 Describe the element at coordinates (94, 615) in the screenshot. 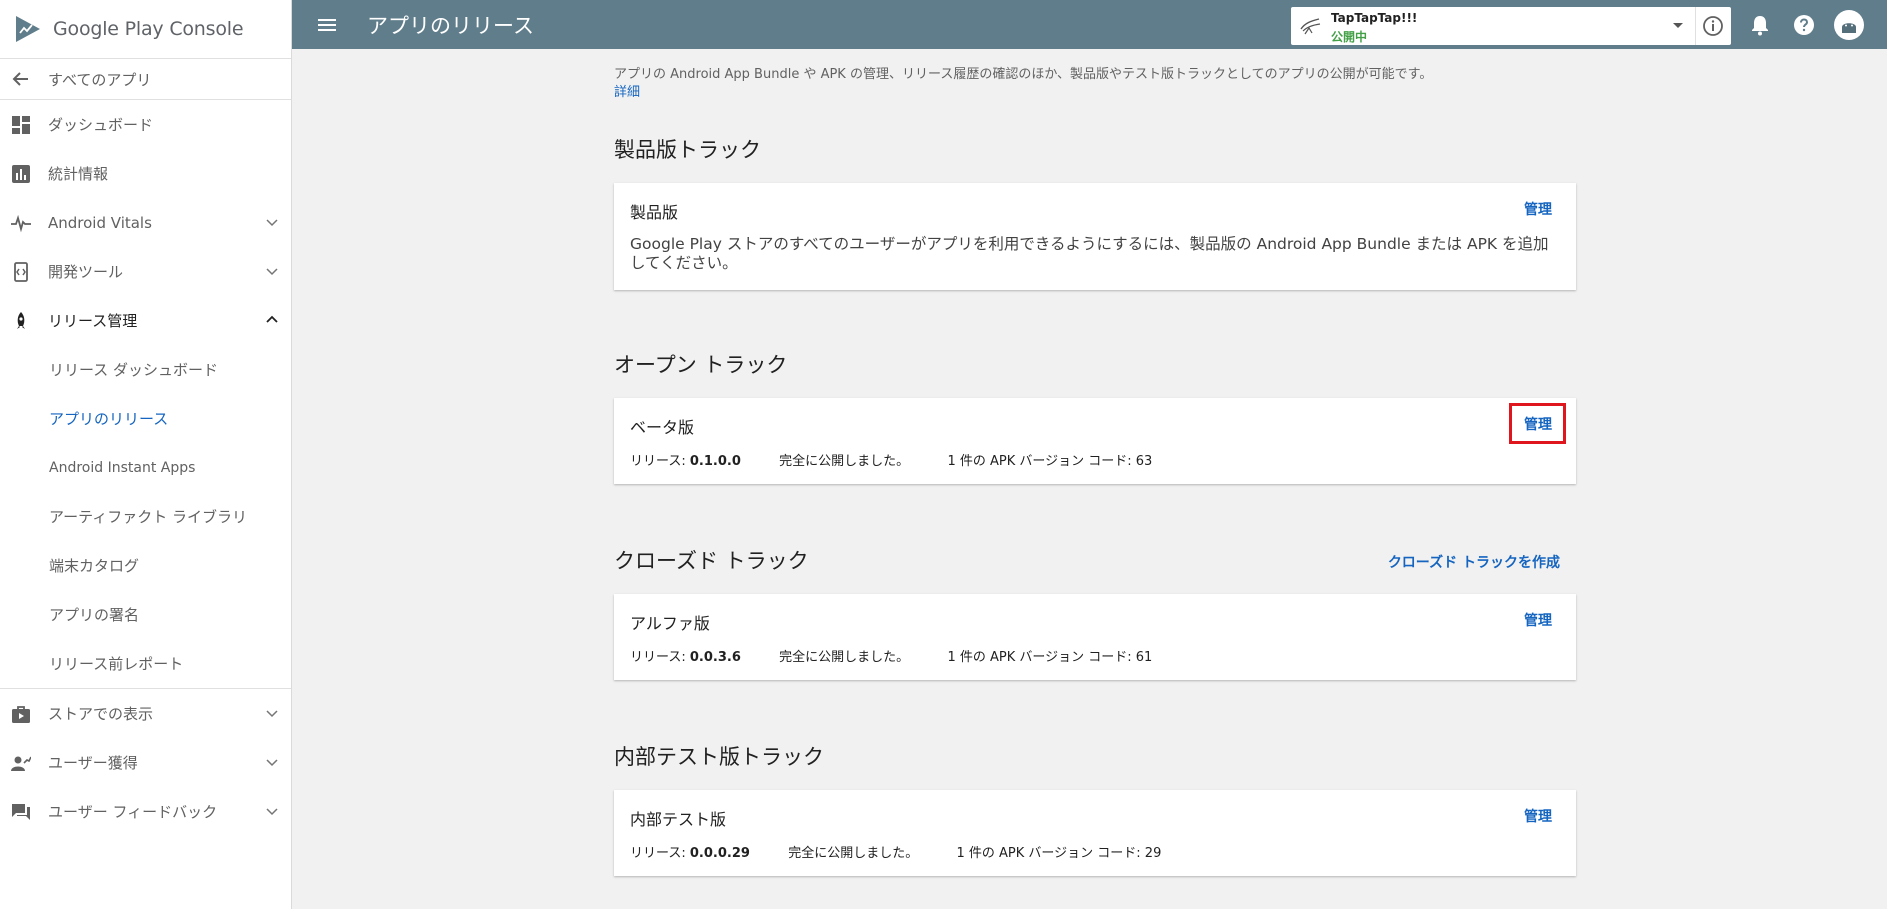

I see `sidebar-item-label: アプリの署名` at that location.